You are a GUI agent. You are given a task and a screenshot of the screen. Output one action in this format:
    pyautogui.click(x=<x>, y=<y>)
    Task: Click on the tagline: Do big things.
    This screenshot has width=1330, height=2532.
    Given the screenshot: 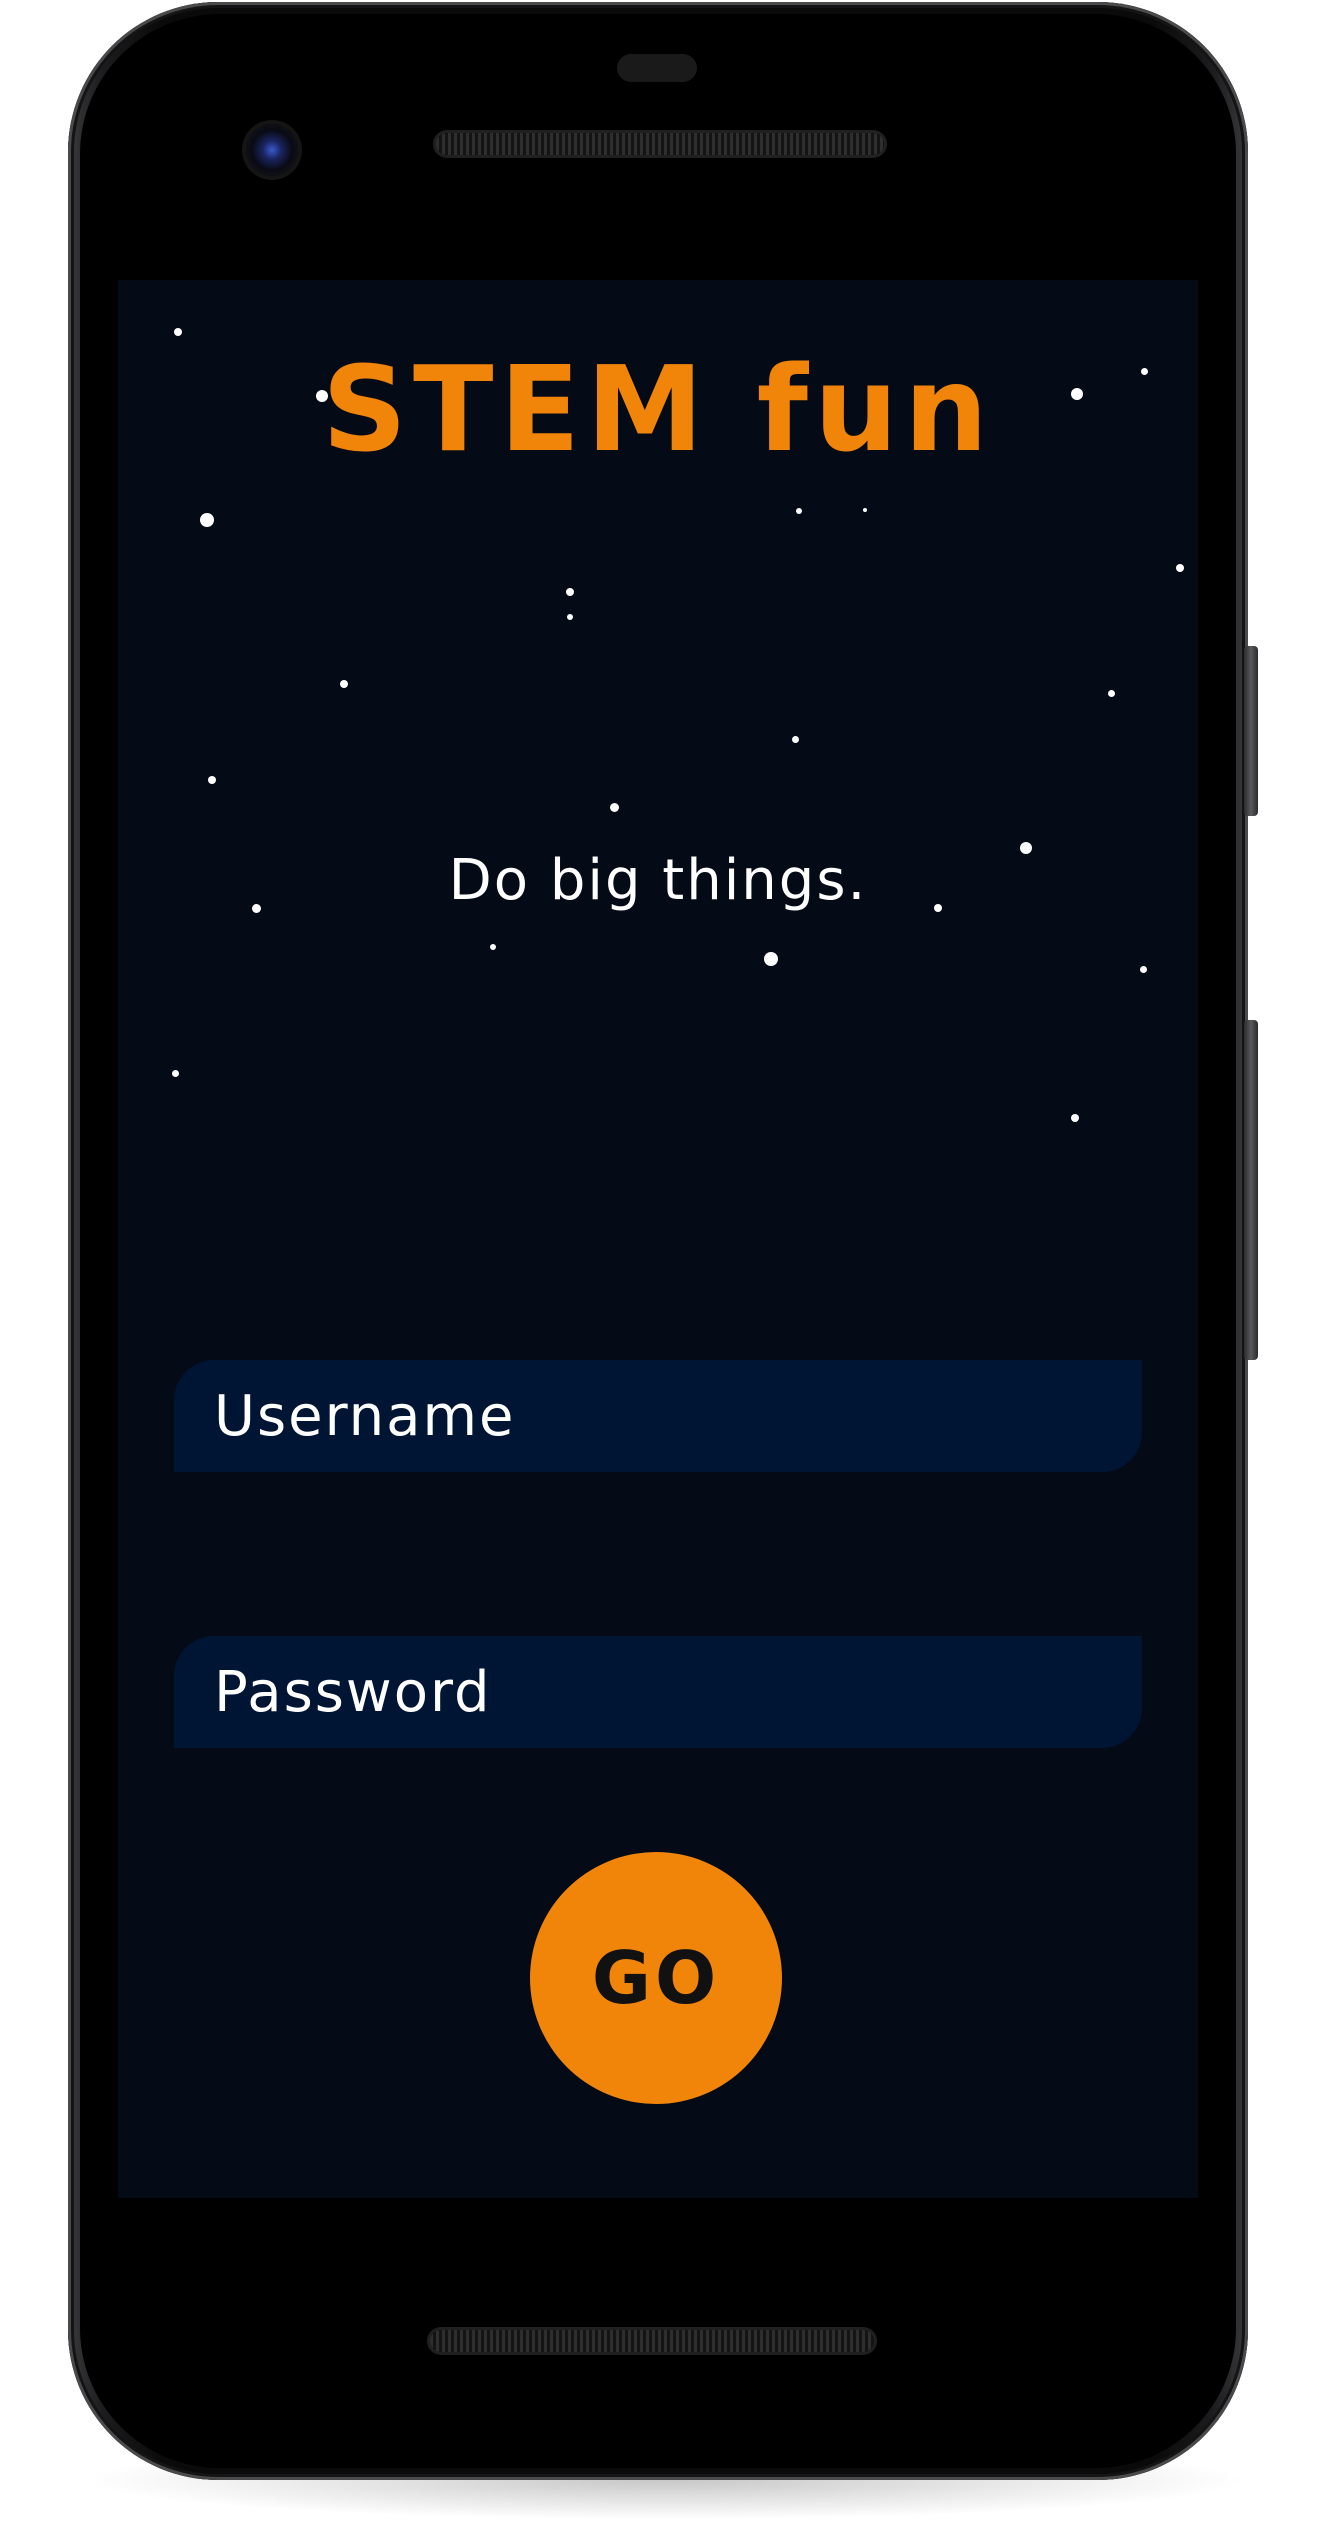 What is the action you would take?
    pyautogui.click(x=658, y=880)
    